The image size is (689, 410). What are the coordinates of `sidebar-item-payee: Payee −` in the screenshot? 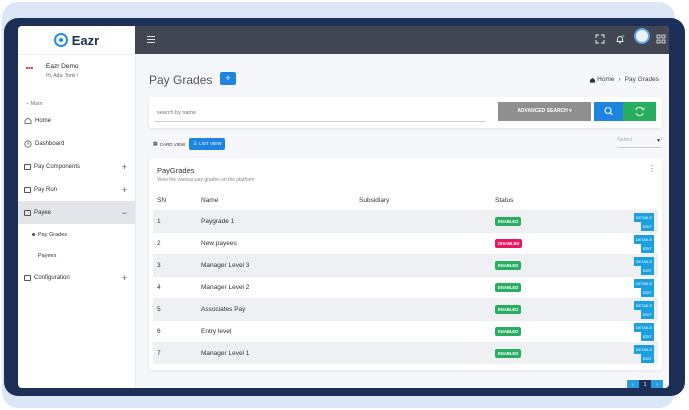 It's located at (76, 212).